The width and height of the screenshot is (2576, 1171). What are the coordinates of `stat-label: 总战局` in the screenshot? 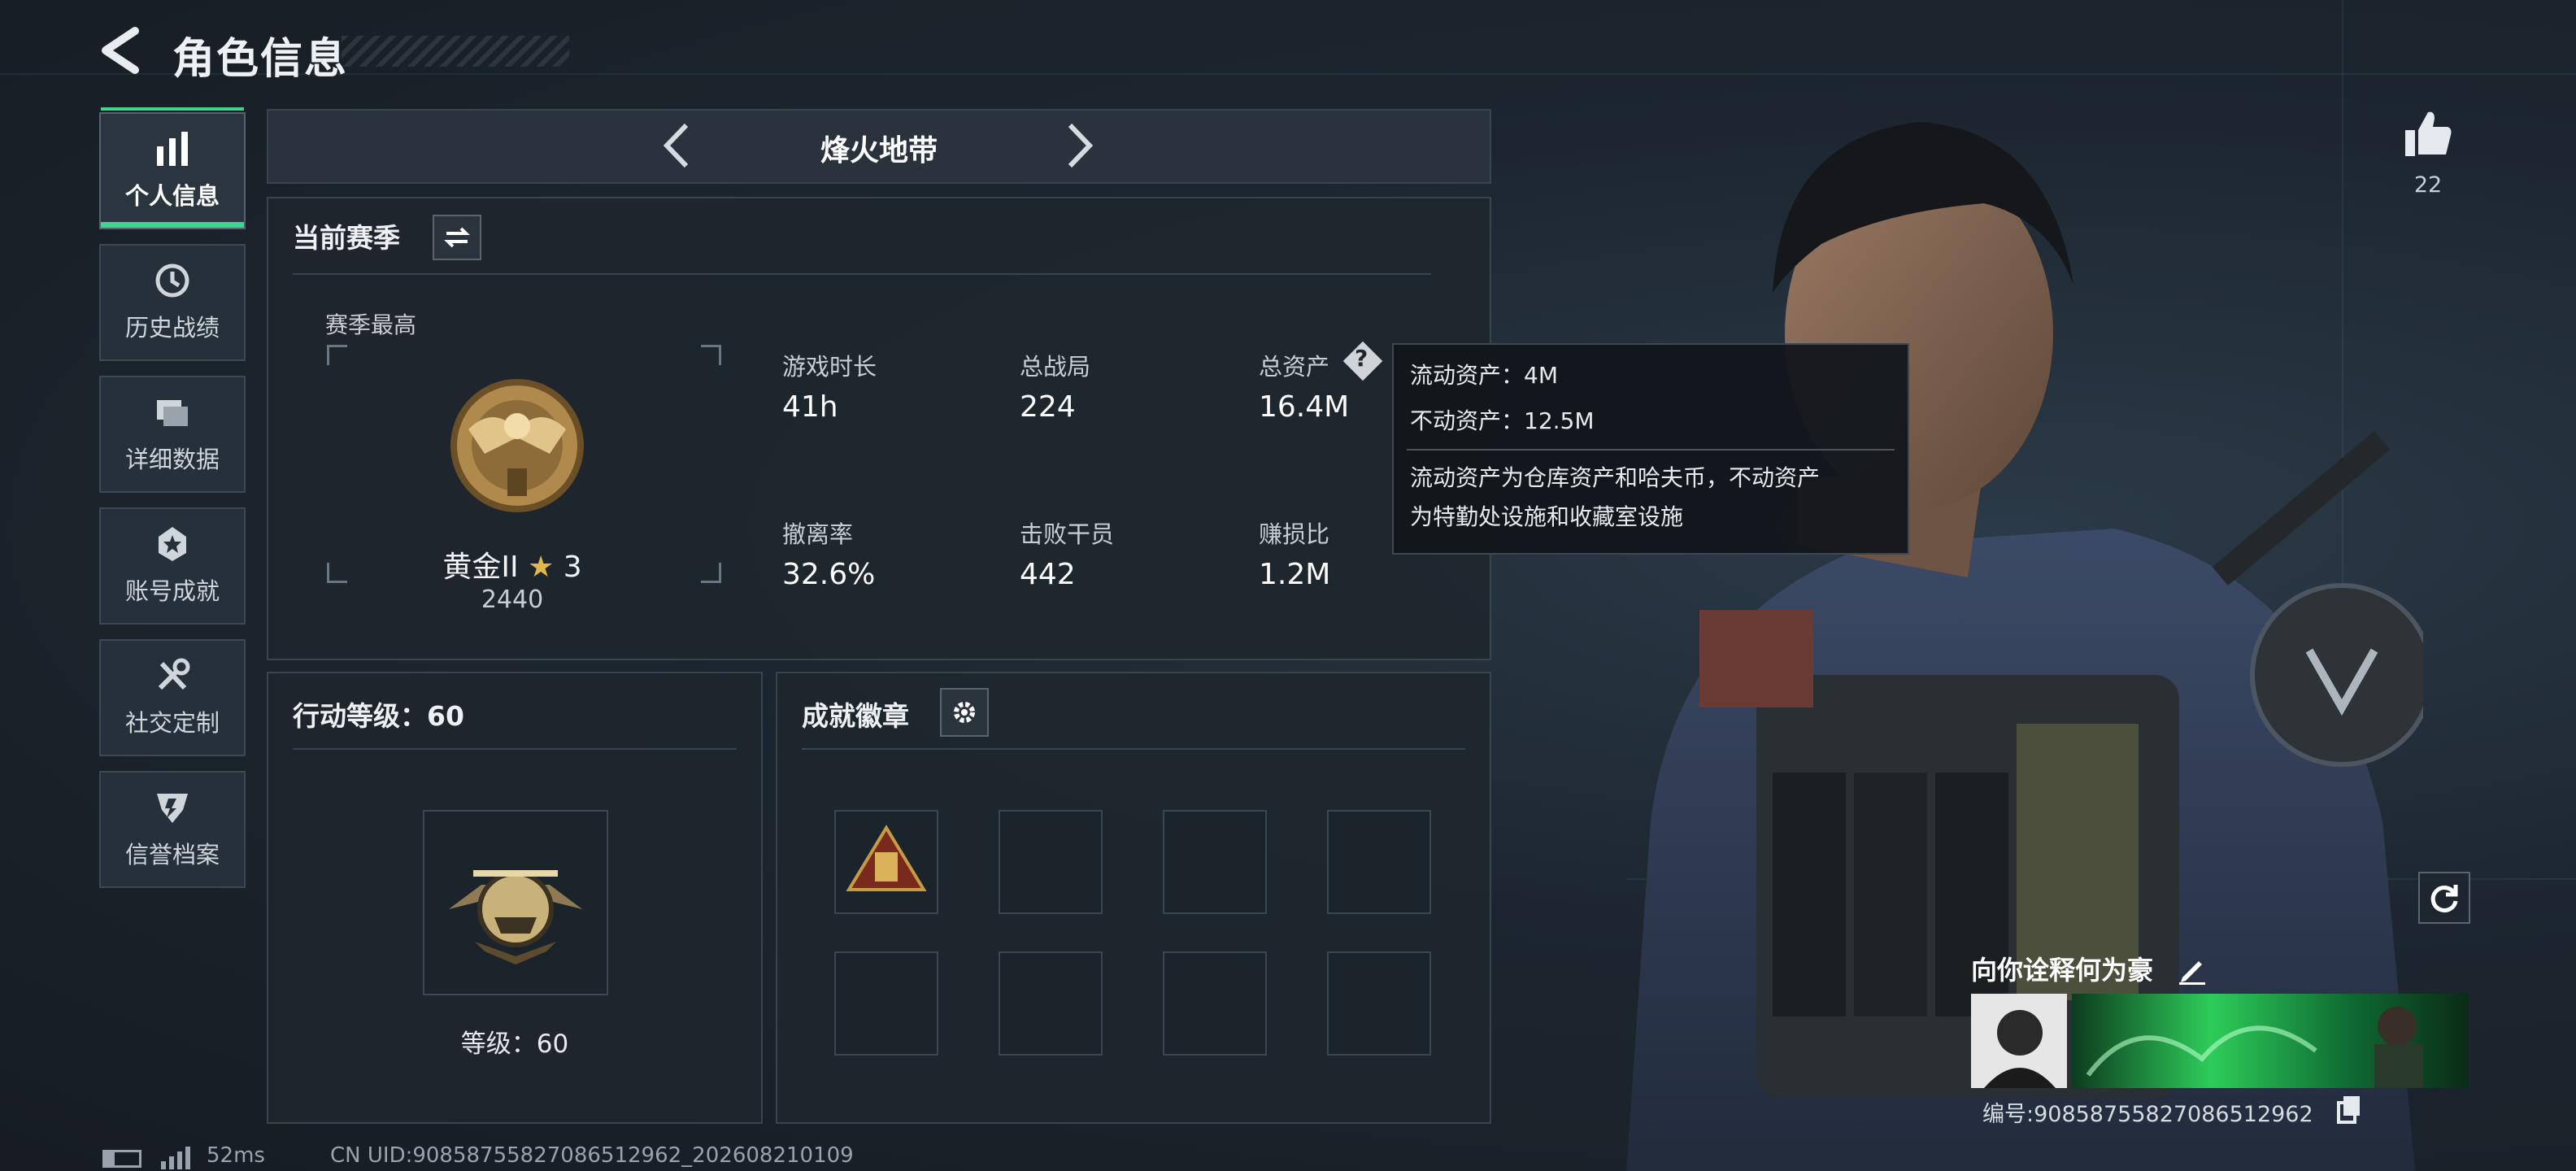 It's located at (1055, 367).